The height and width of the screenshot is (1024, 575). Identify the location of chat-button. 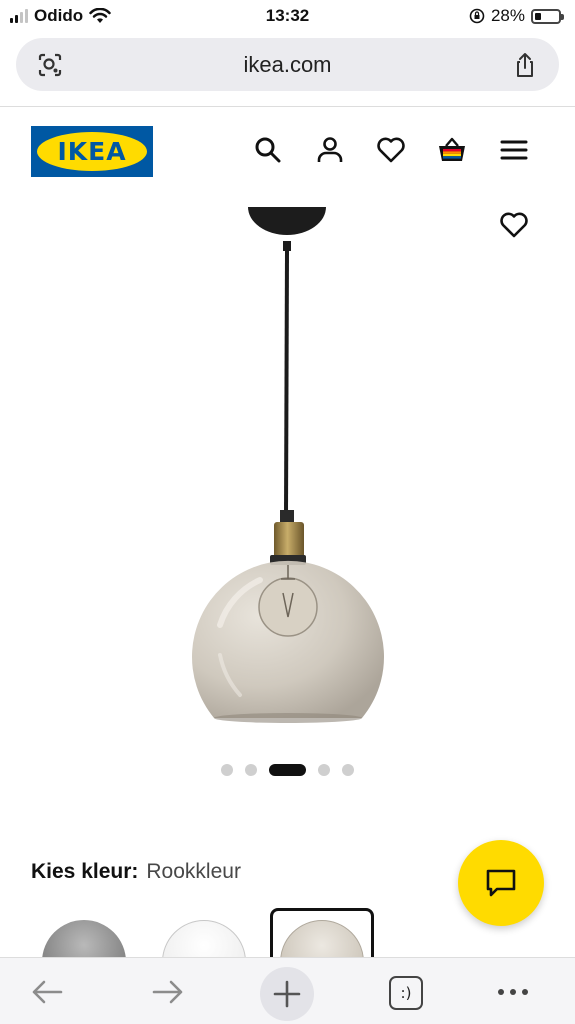
(501, 883).